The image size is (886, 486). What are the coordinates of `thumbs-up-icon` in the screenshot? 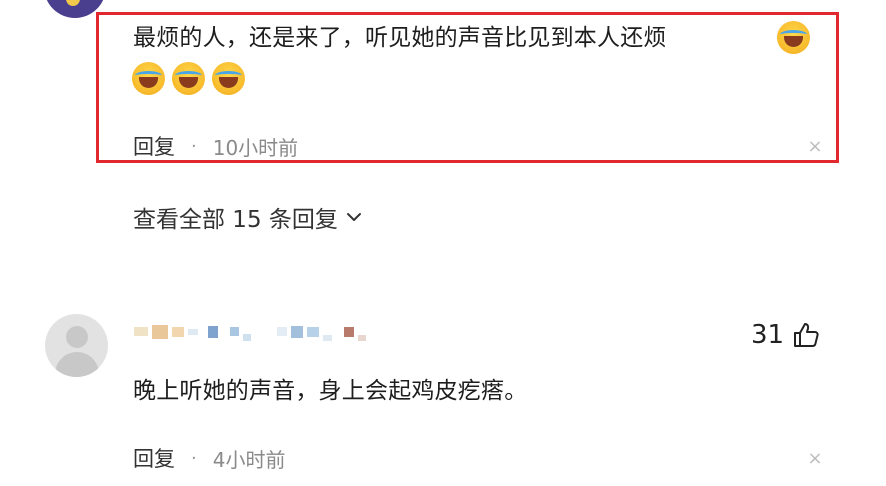 It's located at (806, 335).